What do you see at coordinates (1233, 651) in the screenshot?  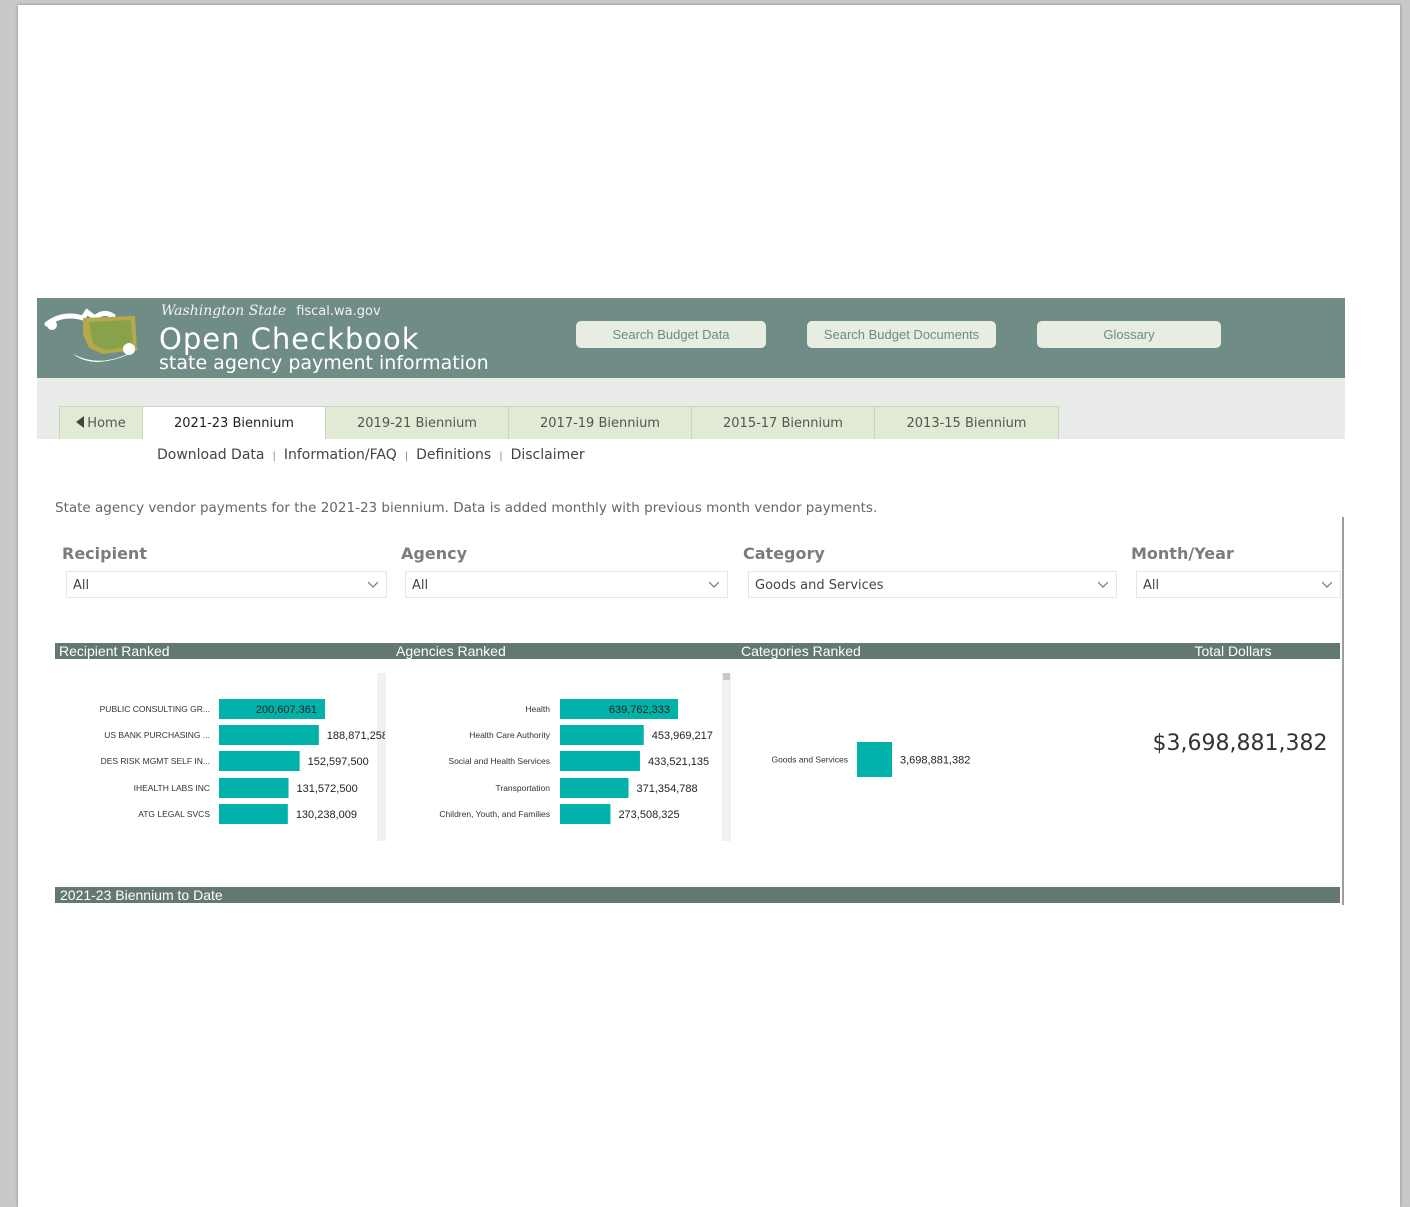 I see `total-dollars-header: Total Dollars` at bounding box center [1233, 651].